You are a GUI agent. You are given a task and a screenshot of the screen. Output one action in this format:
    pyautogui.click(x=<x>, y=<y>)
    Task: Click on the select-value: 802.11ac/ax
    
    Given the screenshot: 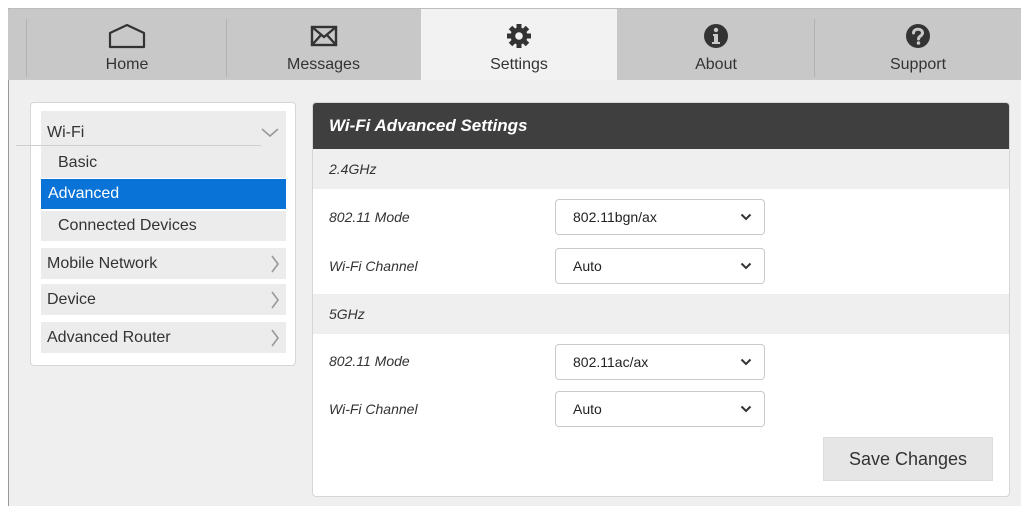 What is the action you would take?
    pyautogui.click(x=611, y=362)
    